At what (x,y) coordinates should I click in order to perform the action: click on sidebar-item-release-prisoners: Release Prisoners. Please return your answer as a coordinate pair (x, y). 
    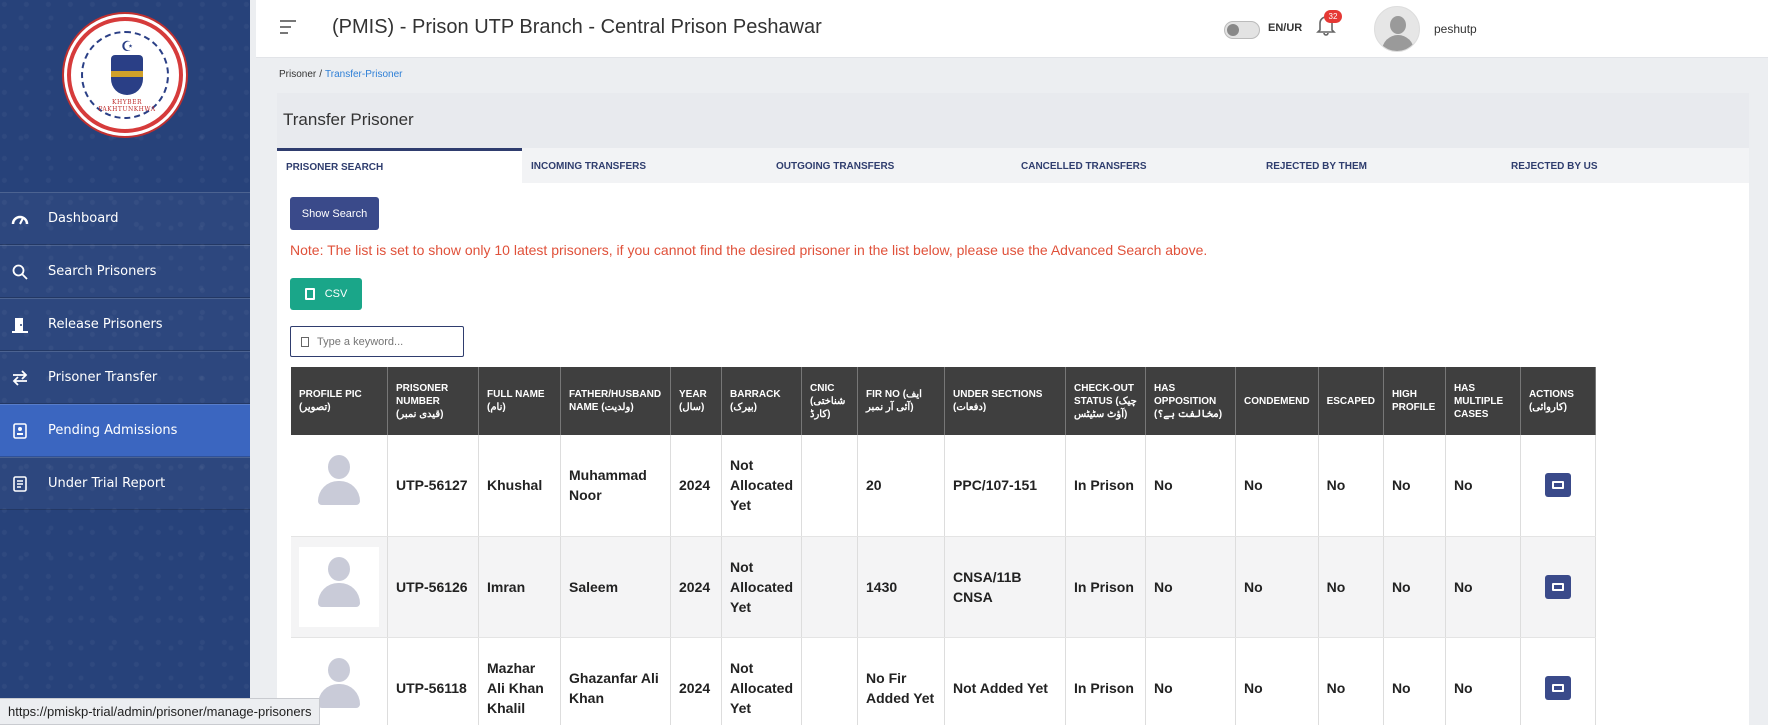
    Looking at the image, I should click on (125, 324).